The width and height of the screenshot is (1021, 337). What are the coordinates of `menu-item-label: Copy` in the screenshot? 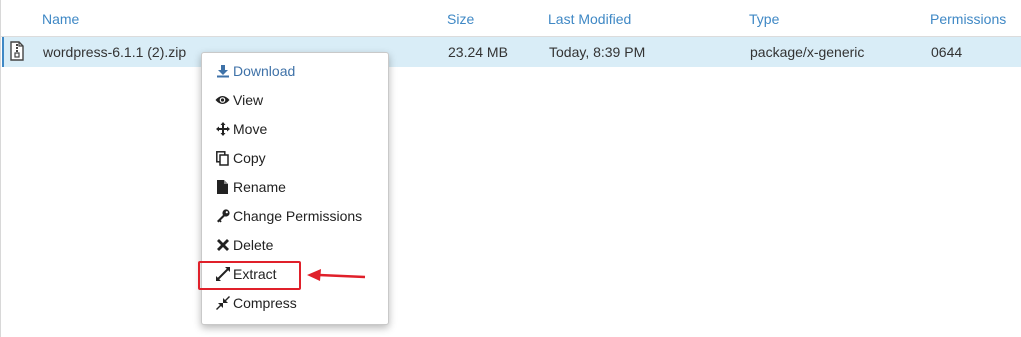 It's located at (249, 158).